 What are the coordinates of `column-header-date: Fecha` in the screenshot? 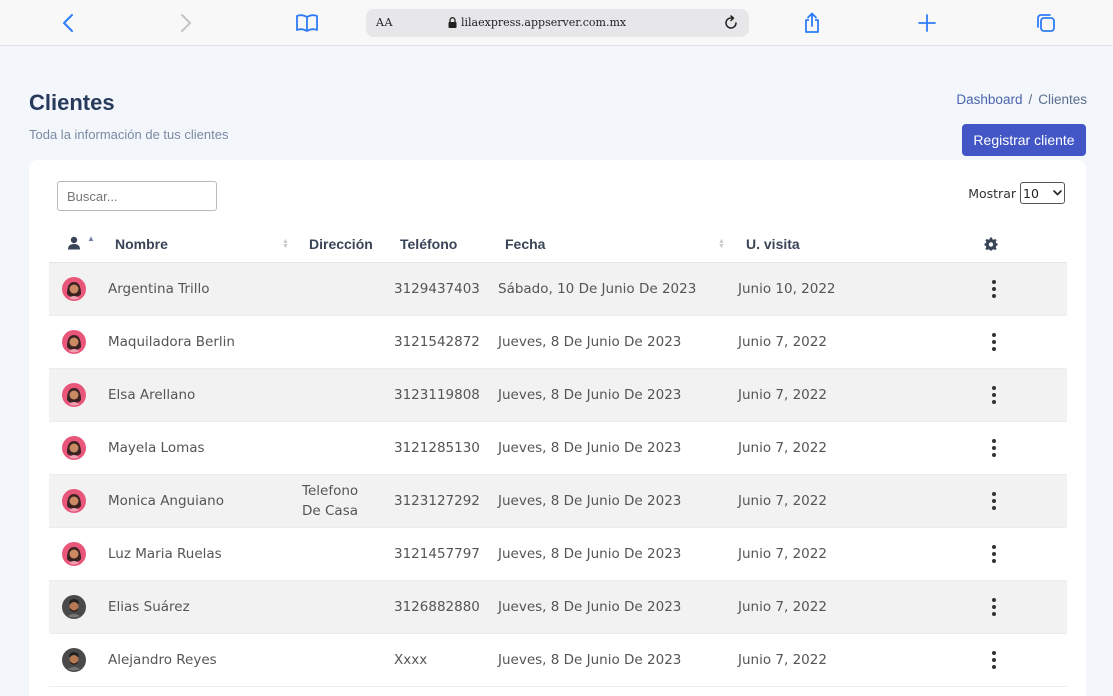 It's located at (525, 244).